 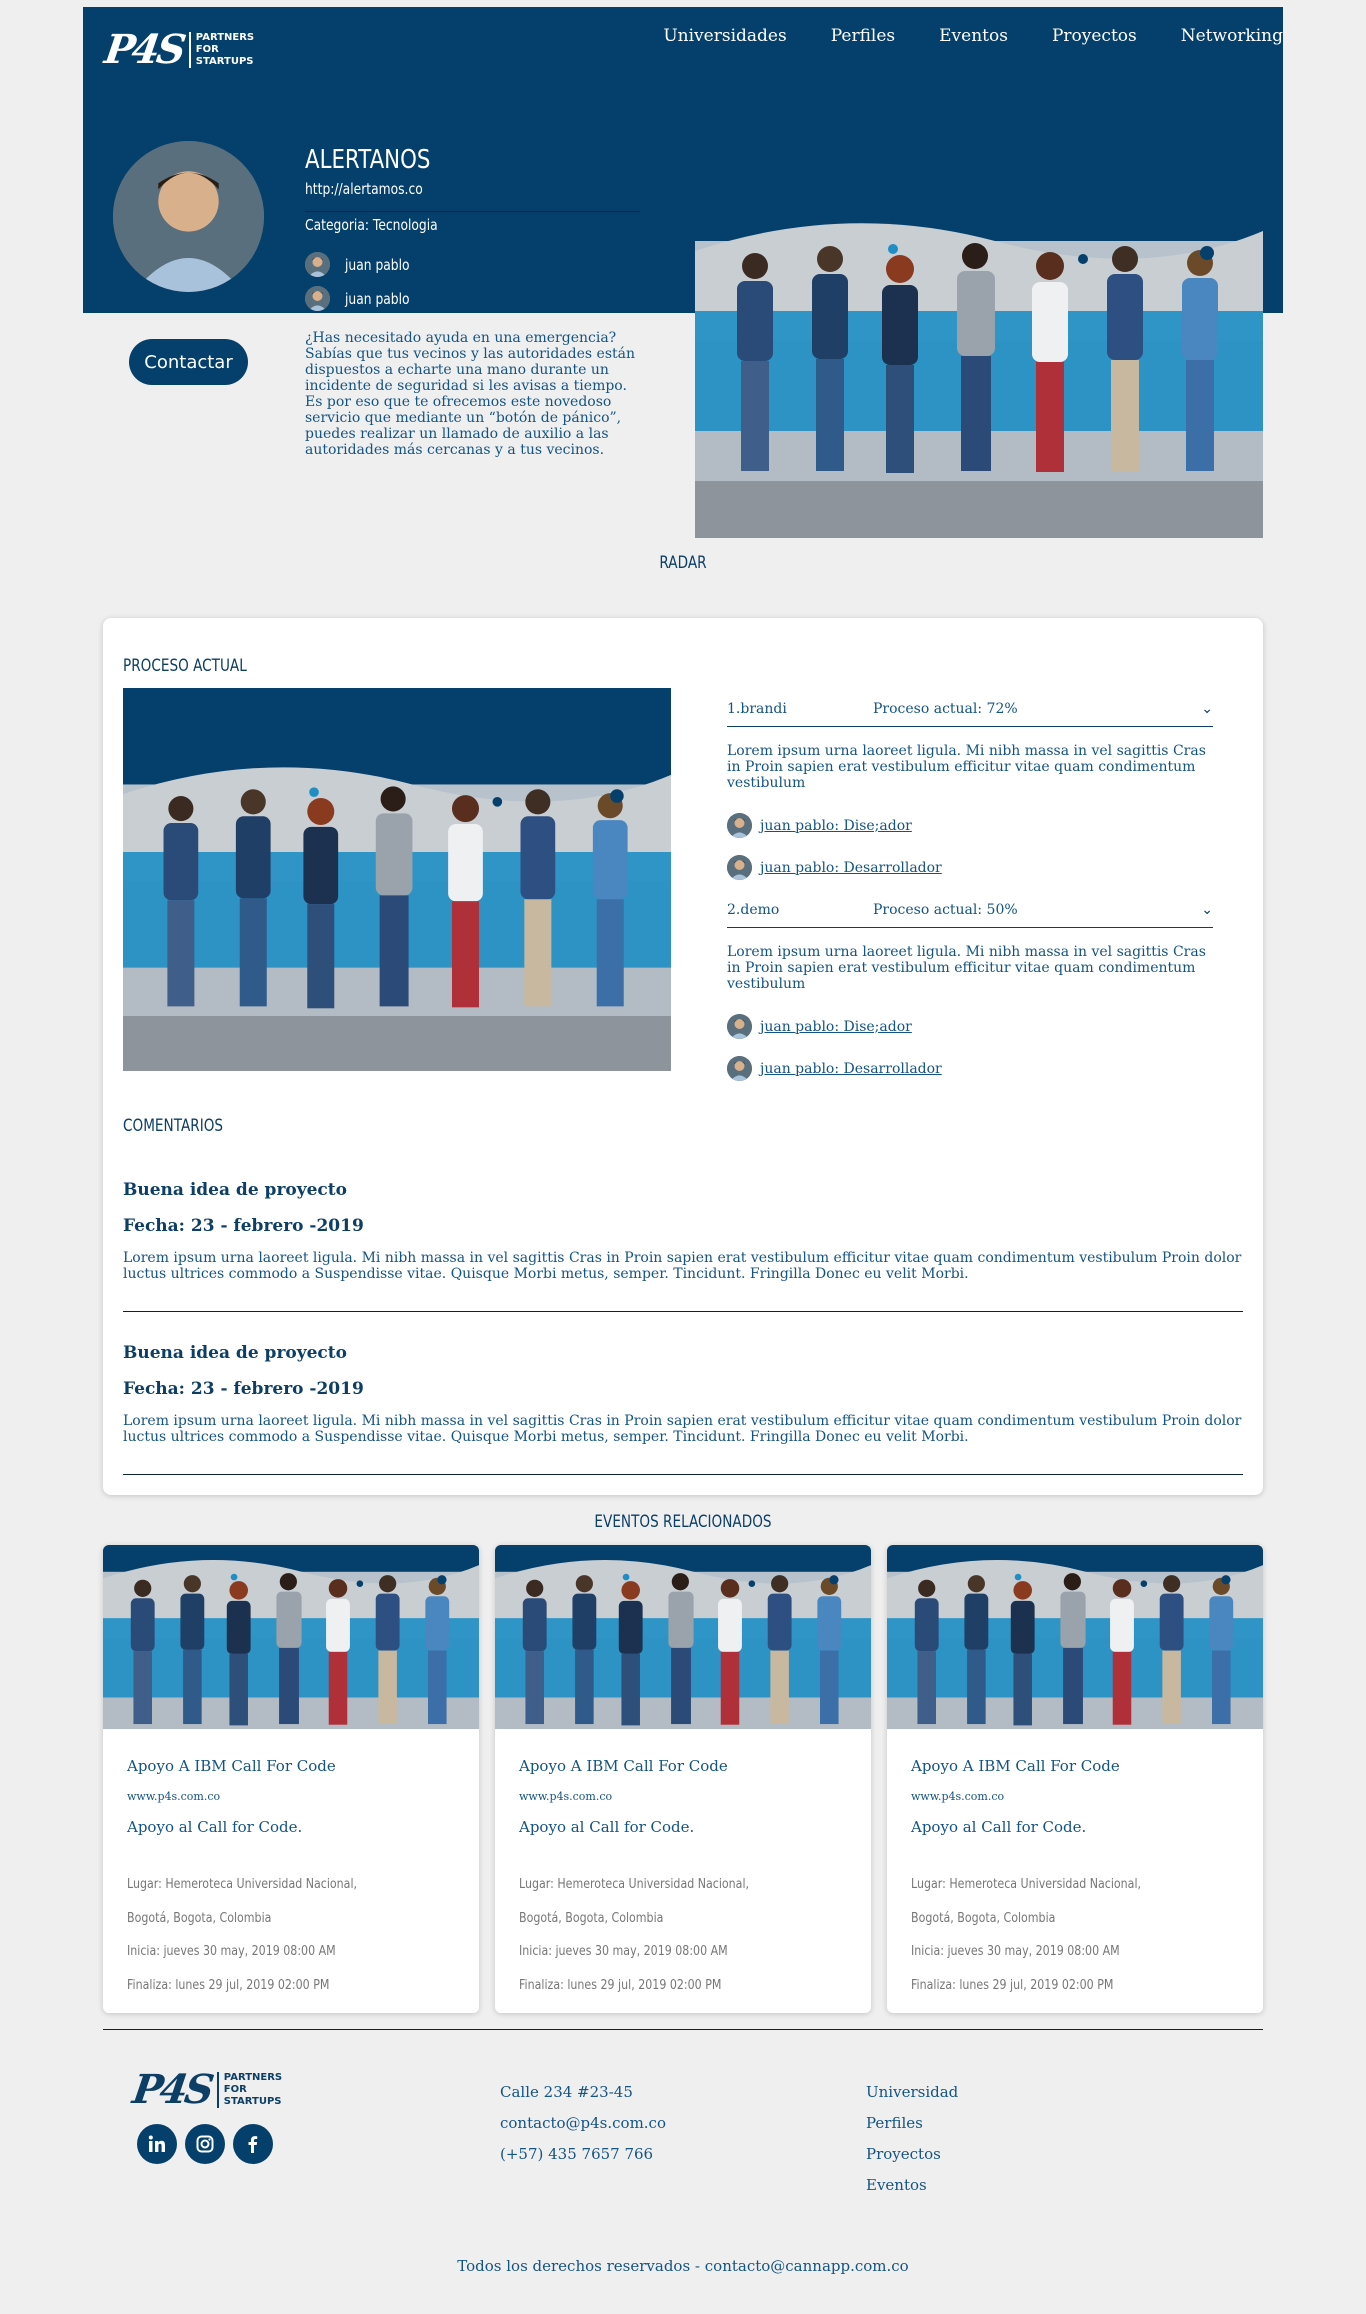 I want to click on company-avatar, so click(x=188, y=216).